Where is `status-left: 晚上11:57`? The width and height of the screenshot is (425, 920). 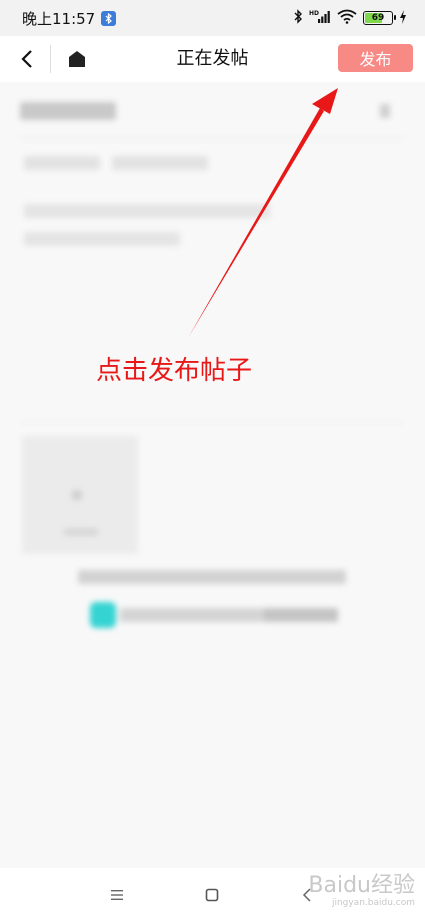
status-left: 晚上11:57 is located at coordinates (69, 18).